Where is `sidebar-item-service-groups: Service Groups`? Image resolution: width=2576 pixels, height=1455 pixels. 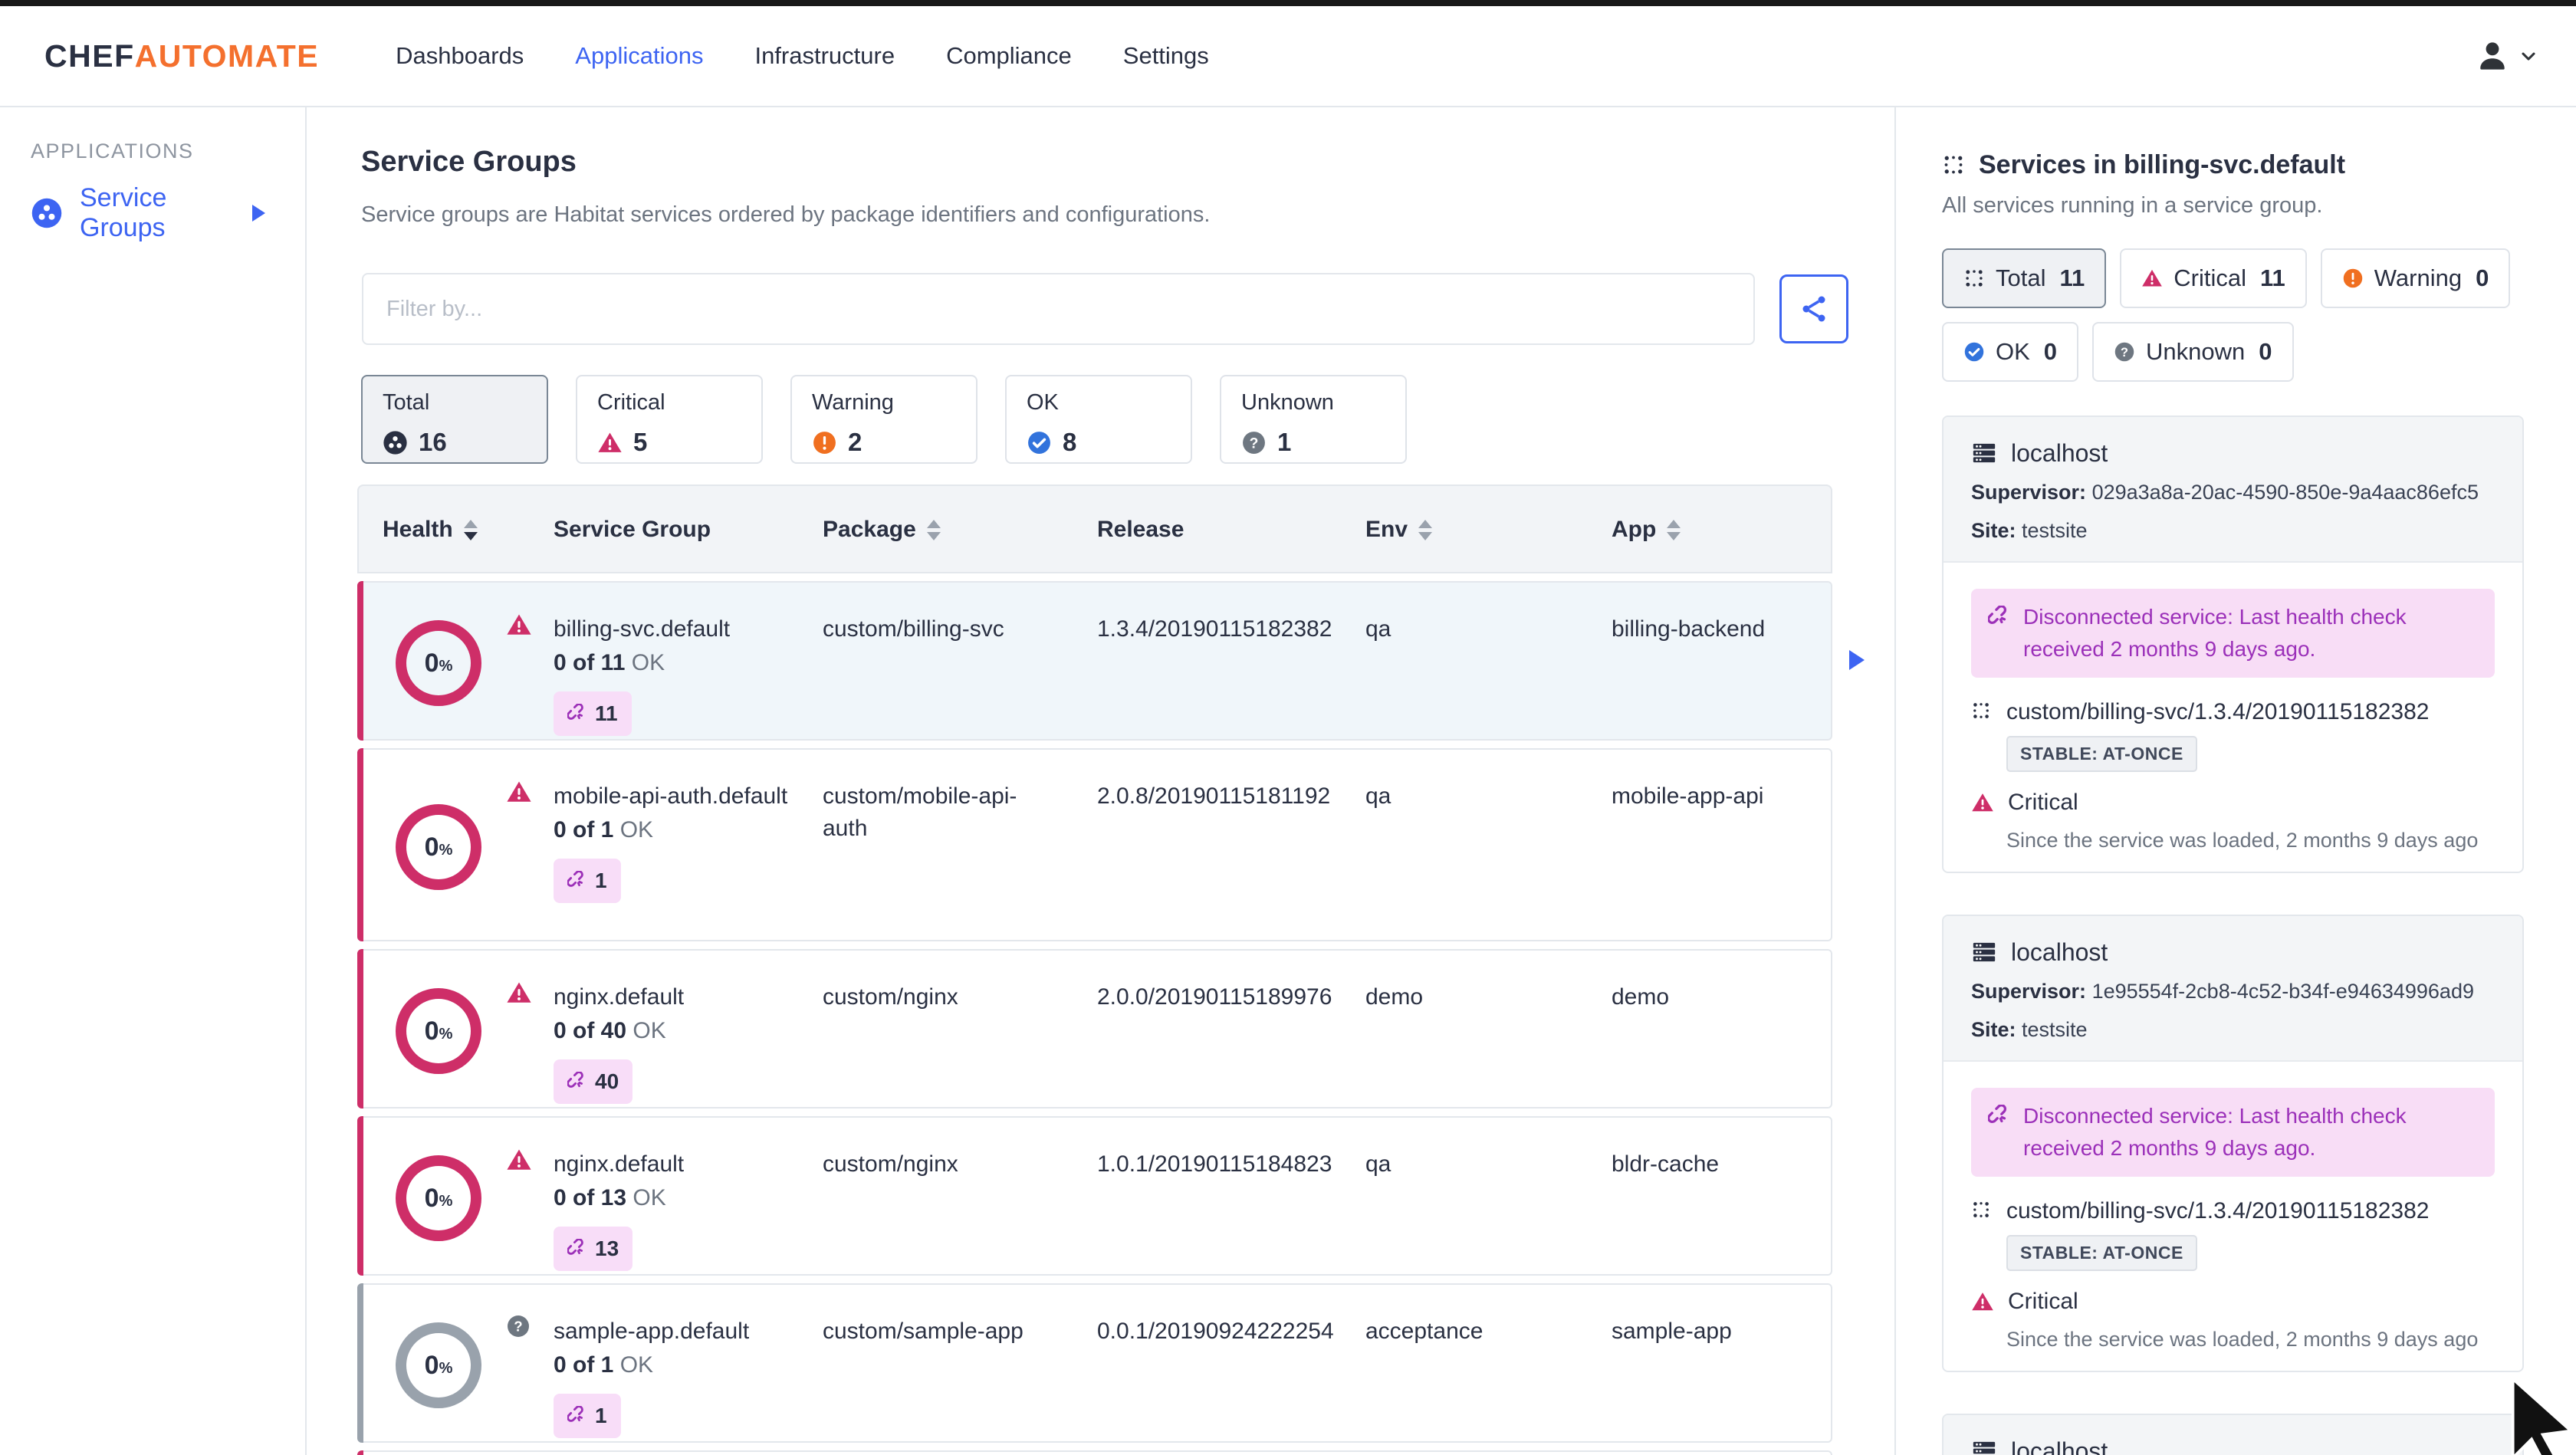 sidebar-item-service-groups: Service Groups is located at coordinates (159, 213).